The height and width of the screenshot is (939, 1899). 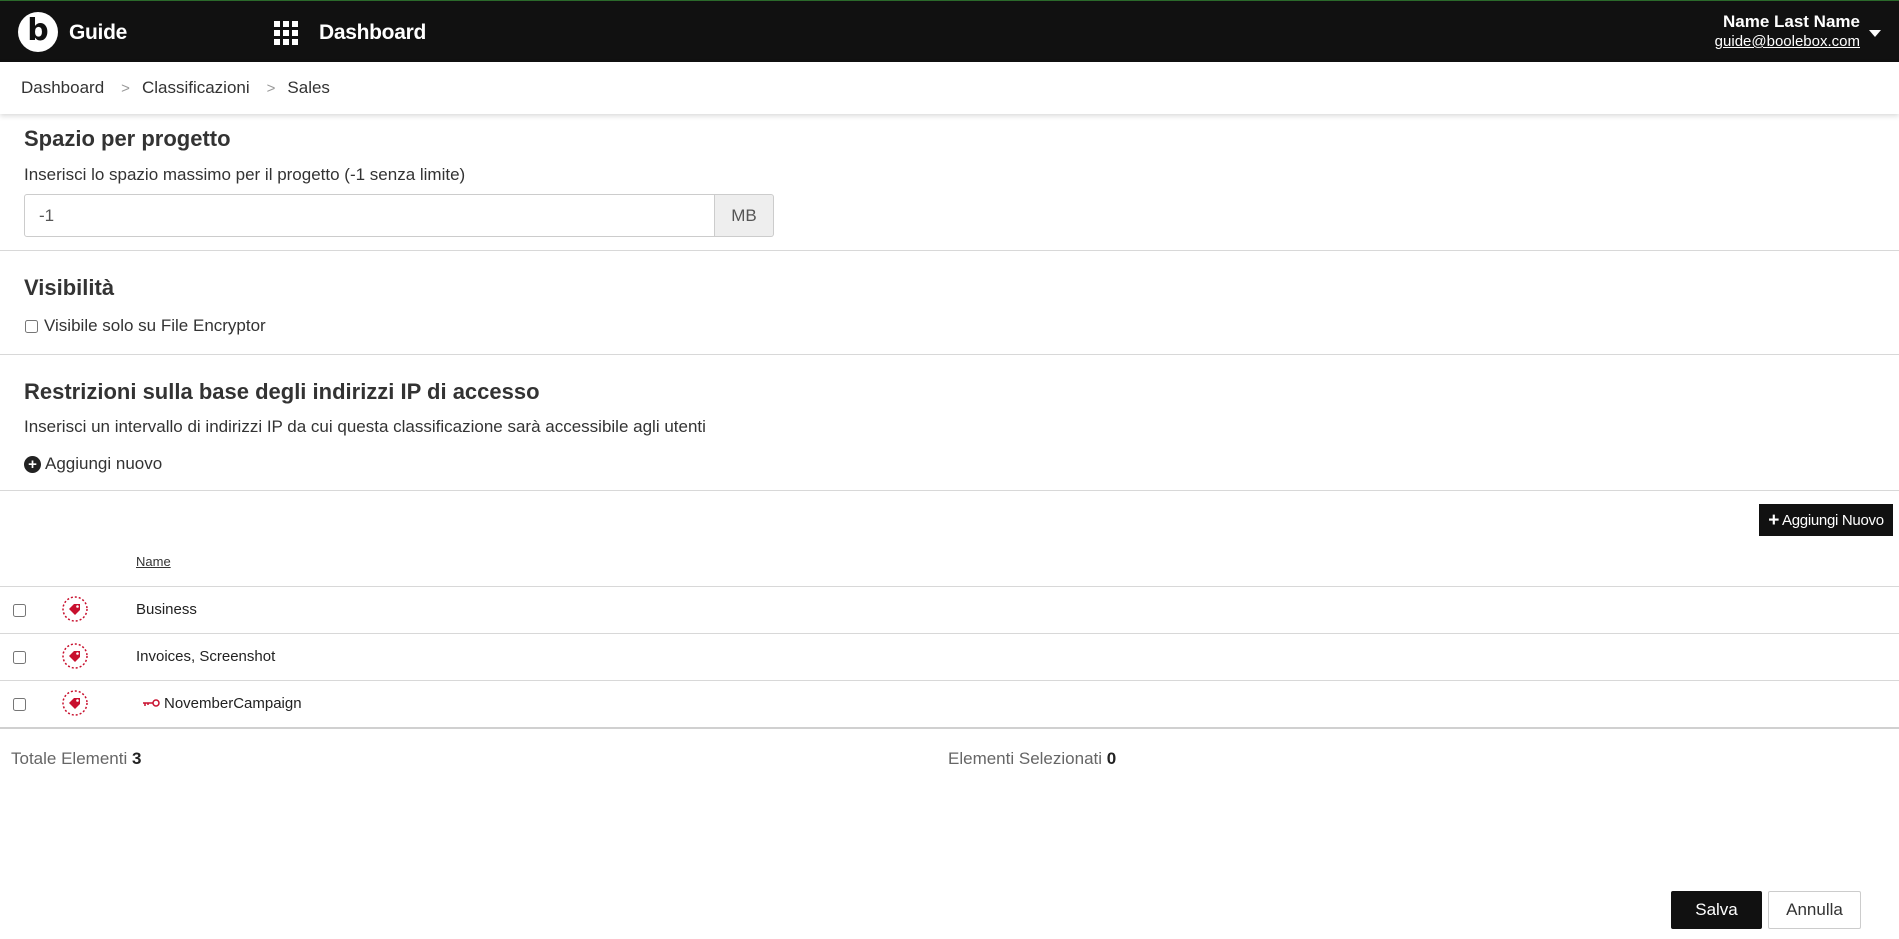 I want to click on selected-elements: Elementi Selezionati 0, so click(x=1032, y=759).